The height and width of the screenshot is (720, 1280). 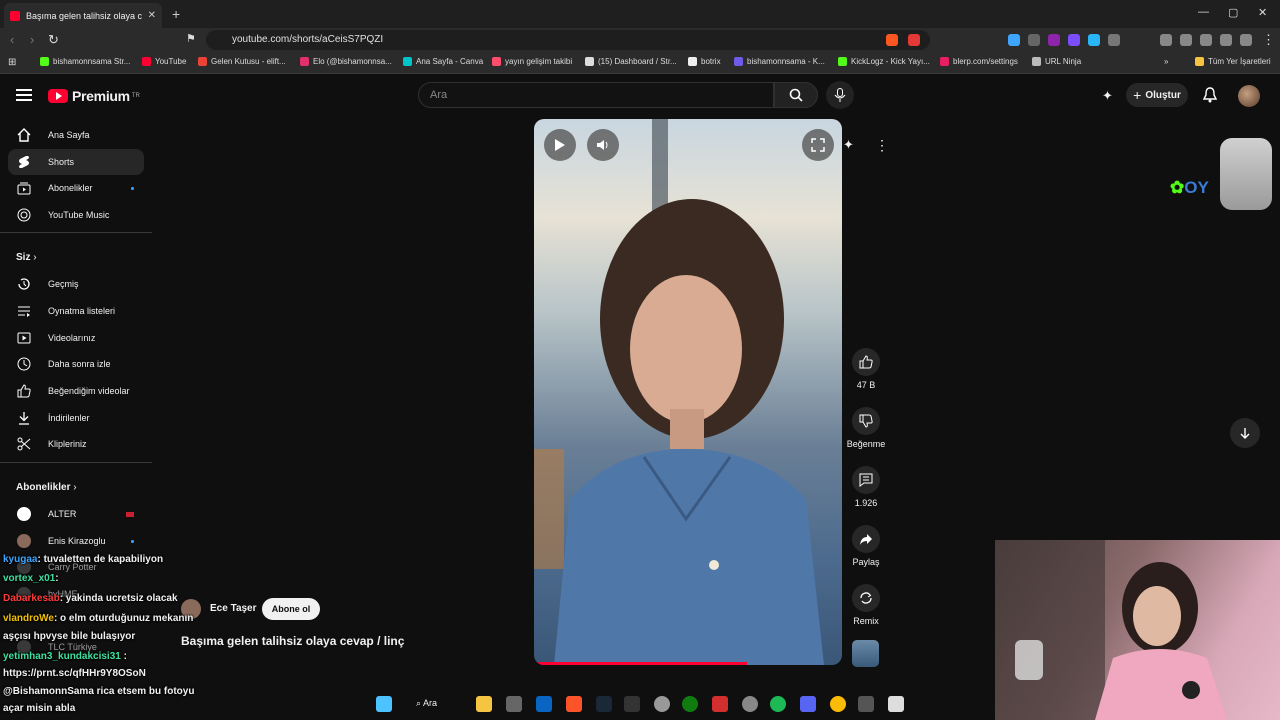 I want to click on close-window-button: ✕, so click(x=1262, y=12).